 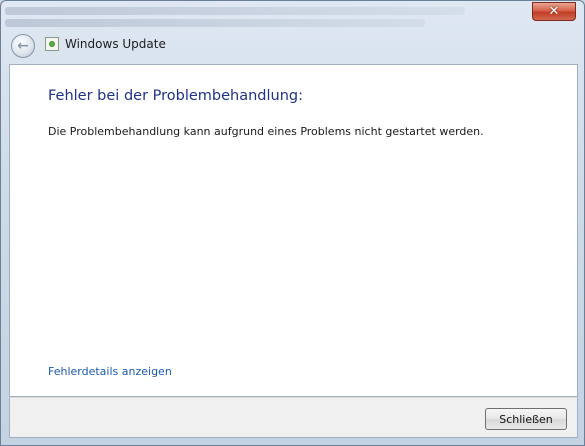 I want to click on footer-bar: Schließen, so click(x=293, y=417).